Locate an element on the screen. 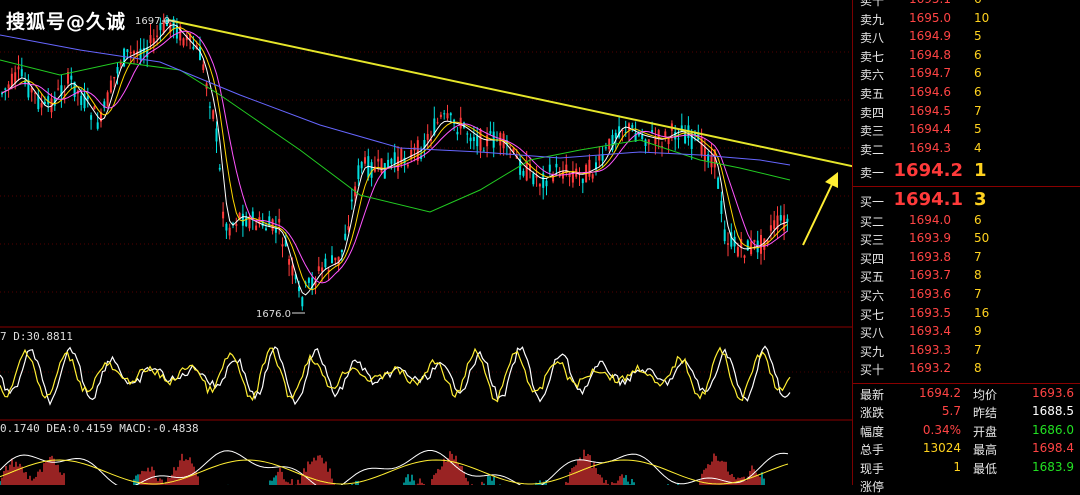 The image size is (1080, 495). spread-divider is located at coordinates (966, 186).